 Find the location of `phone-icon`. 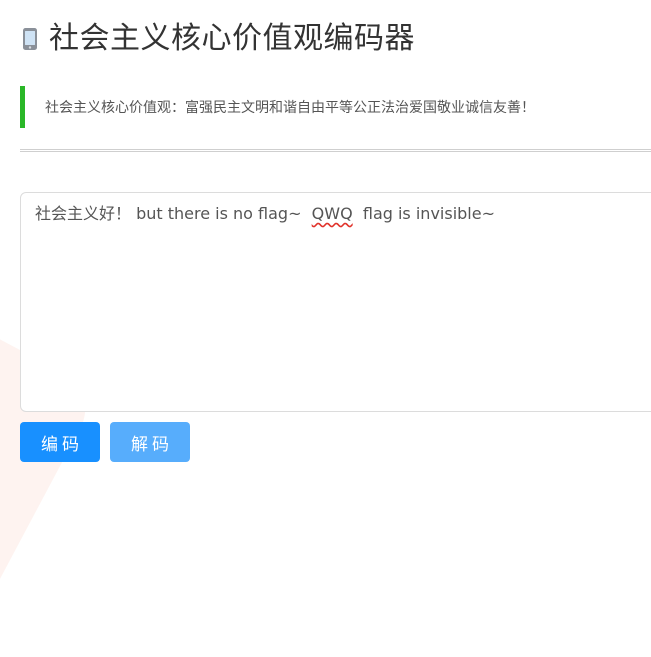

phone-icon is located at coordinates (30, 39).